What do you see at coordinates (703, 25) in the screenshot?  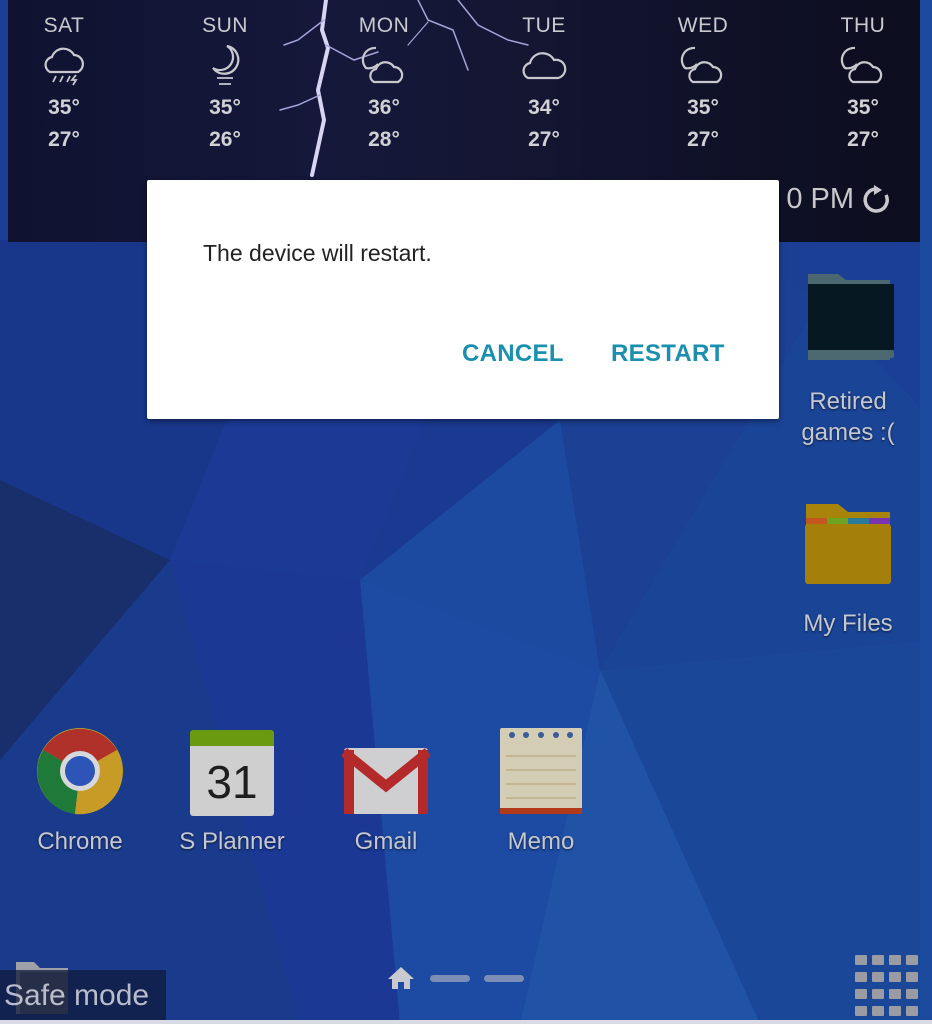 I see `day-name: WED` at bounding box center [703, 25].